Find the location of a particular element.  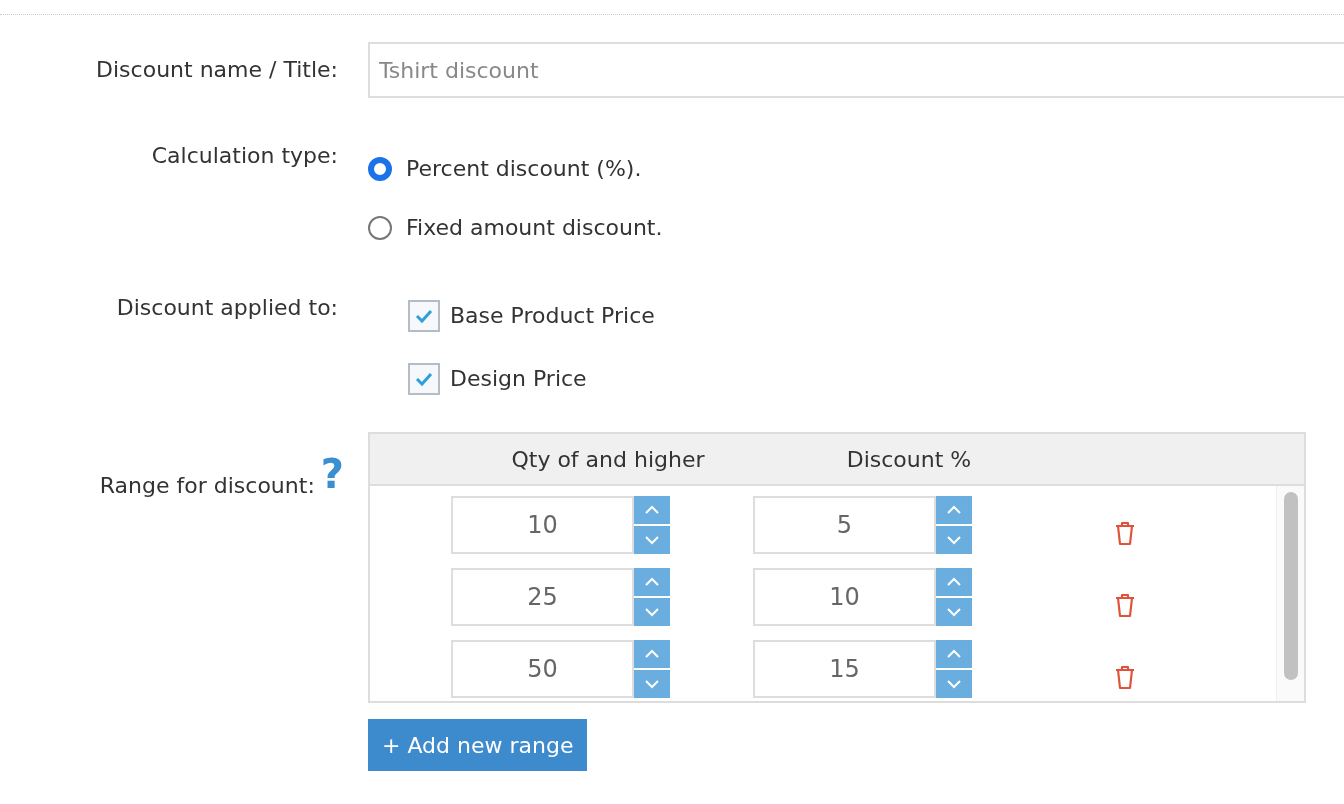

number-field: 15 is located at coordinates (844, 669).